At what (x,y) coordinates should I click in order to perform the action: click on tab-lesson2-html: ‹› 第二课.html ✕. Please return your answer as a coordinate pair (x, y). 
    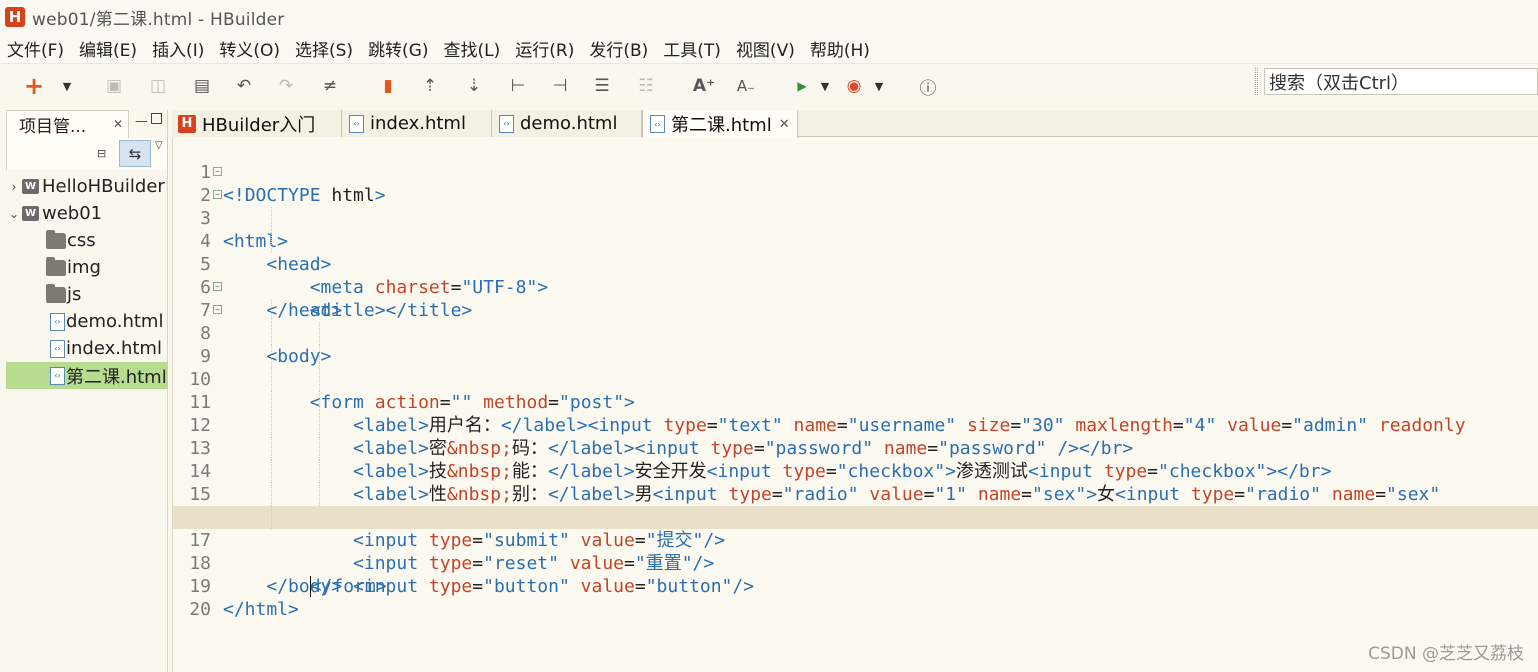
    Looking at the image, I should click on (720, 124).